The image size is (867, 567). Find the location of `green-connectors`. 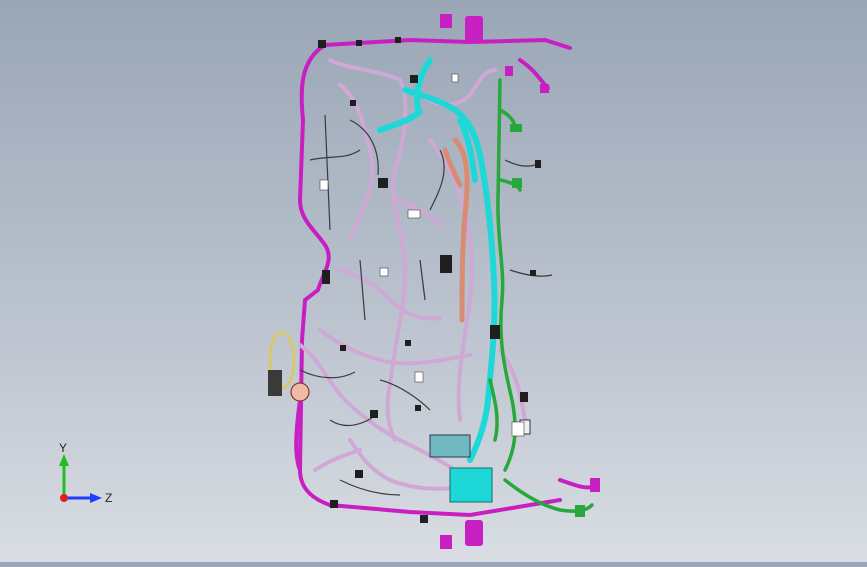

green-connectors is located at coordinates (547, 320).